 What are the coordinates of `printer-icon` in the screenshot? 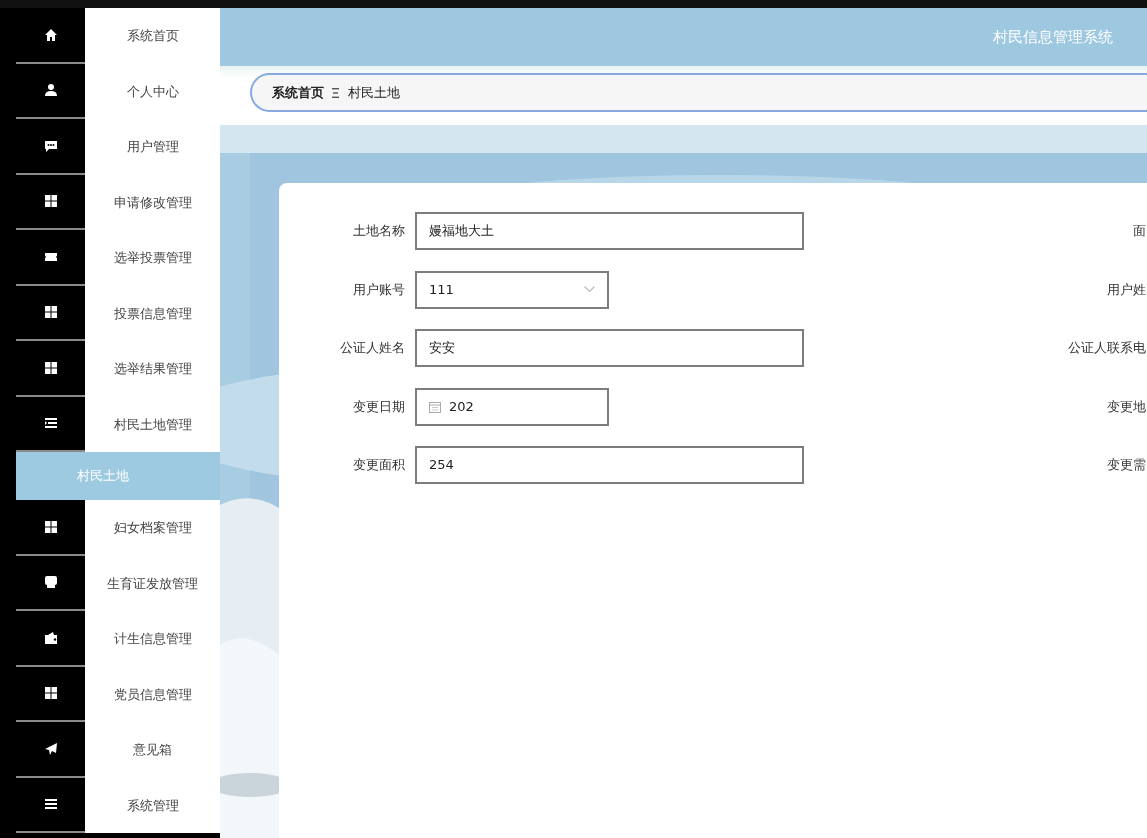 It's located at (50, 582).